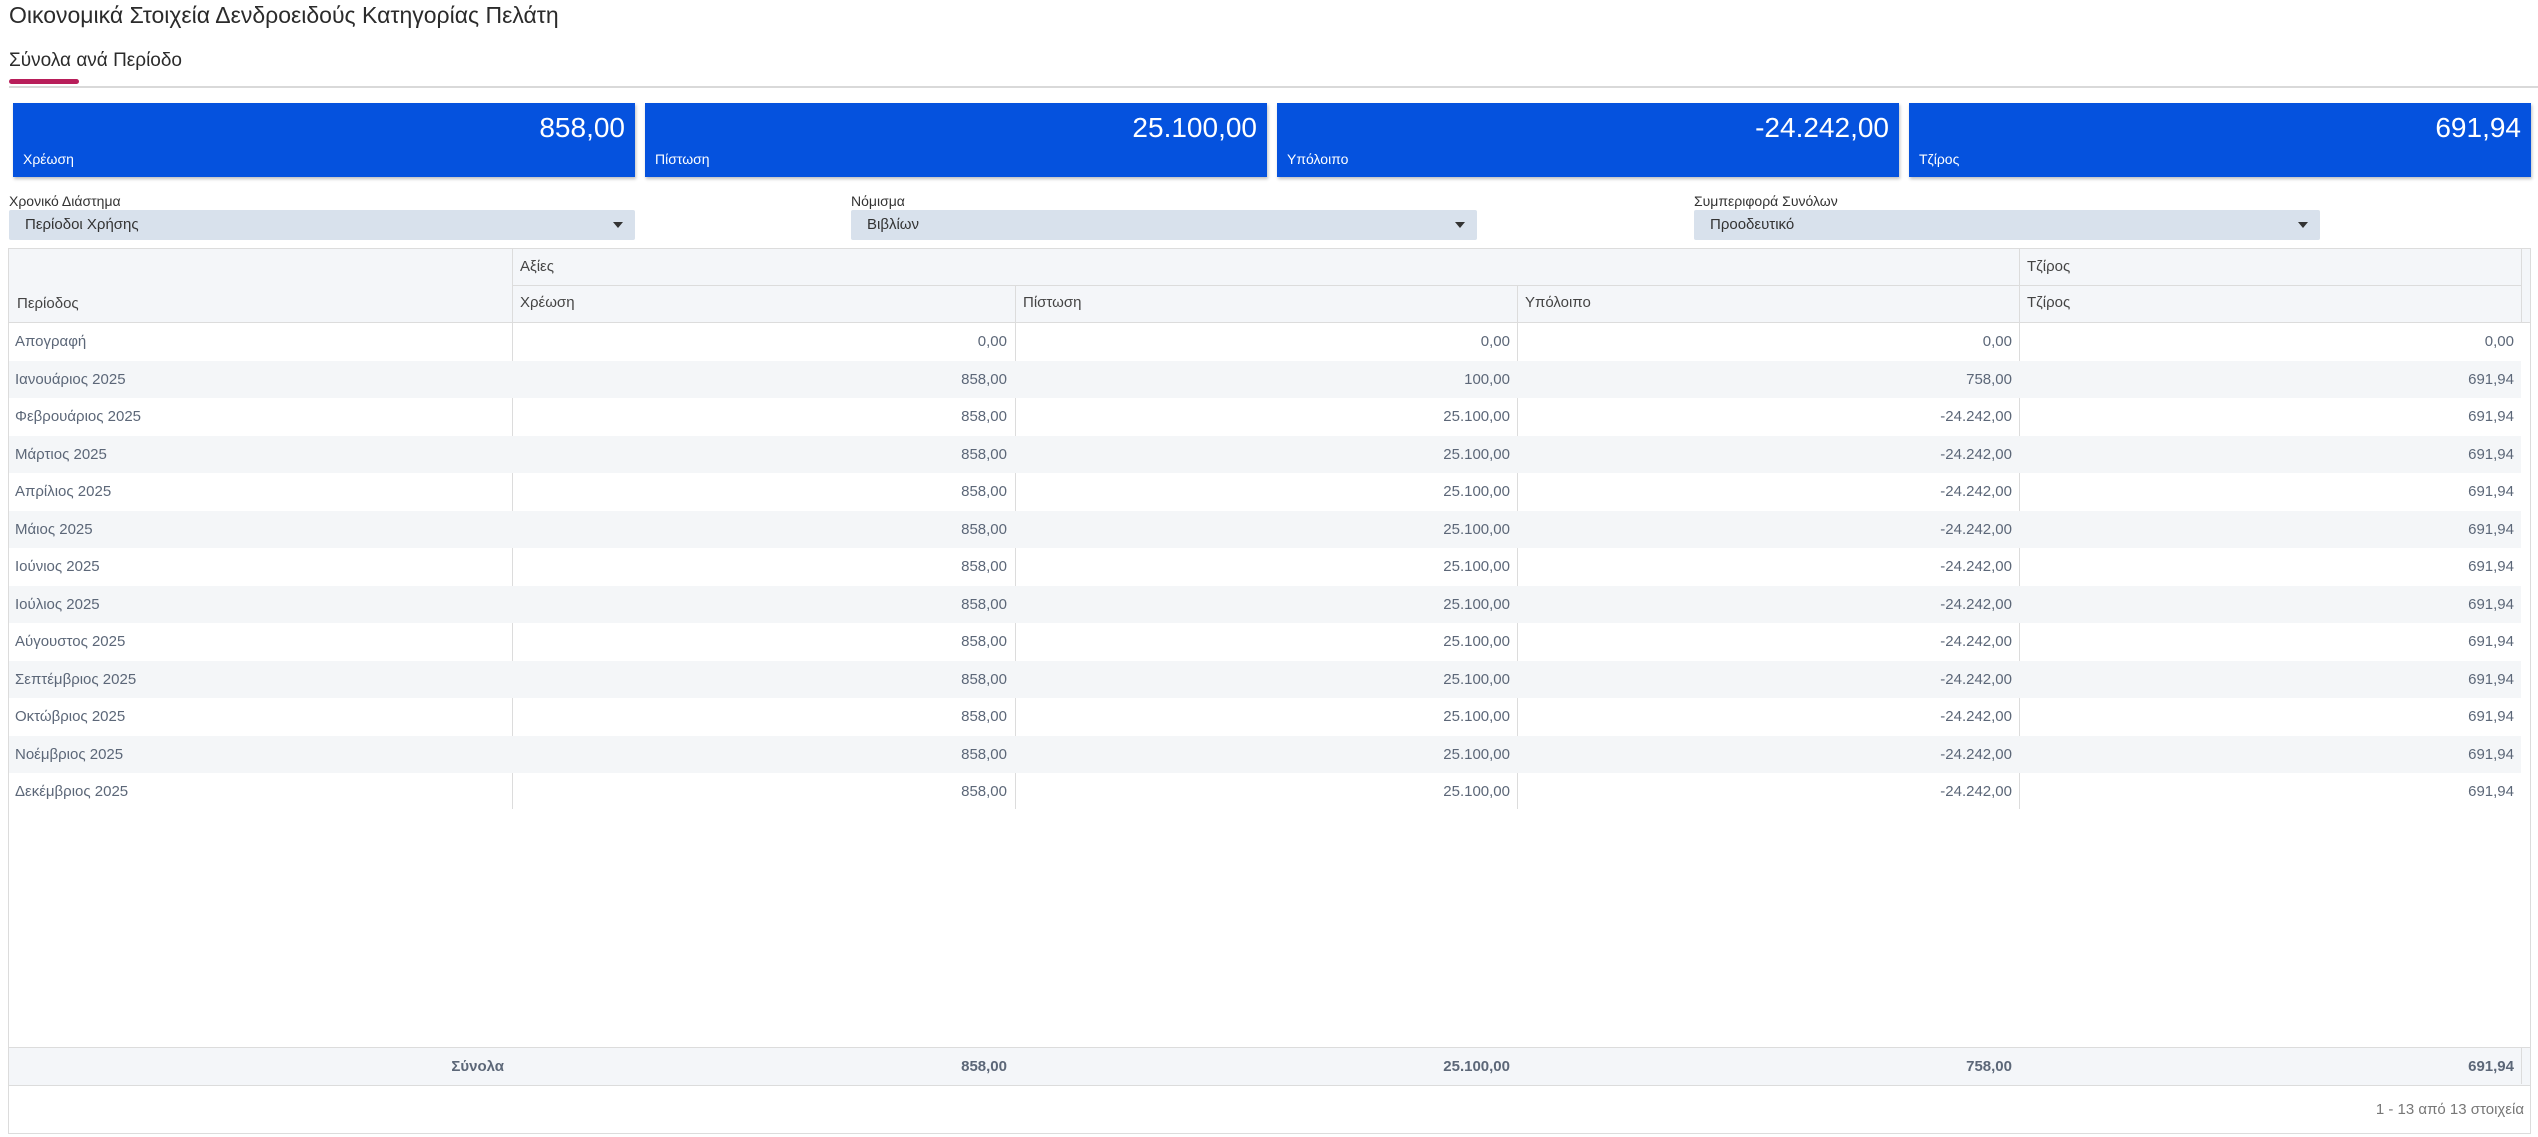 The width and height of the screenshot is (2538, 1137). I want to click on filter-time-range: Χρονικό Διάστημα Περίοδοι Χρήσης, so click(322, 216).